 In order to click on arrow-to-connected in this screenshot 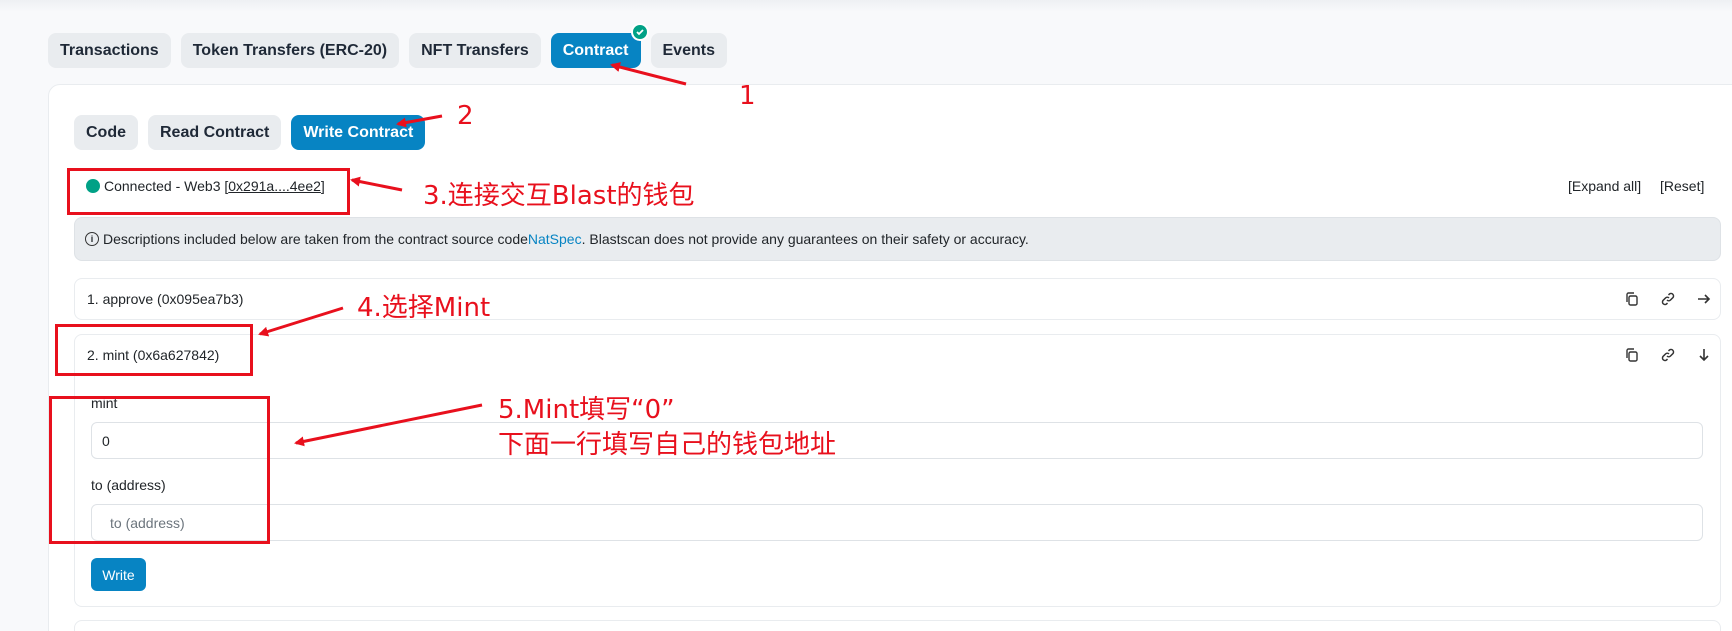, I will do `click(376, 184)`.